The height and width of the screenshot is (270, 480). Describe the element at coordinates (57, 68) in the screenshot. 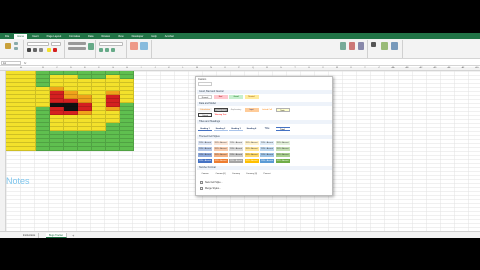

I see `column-header: C` at that location.